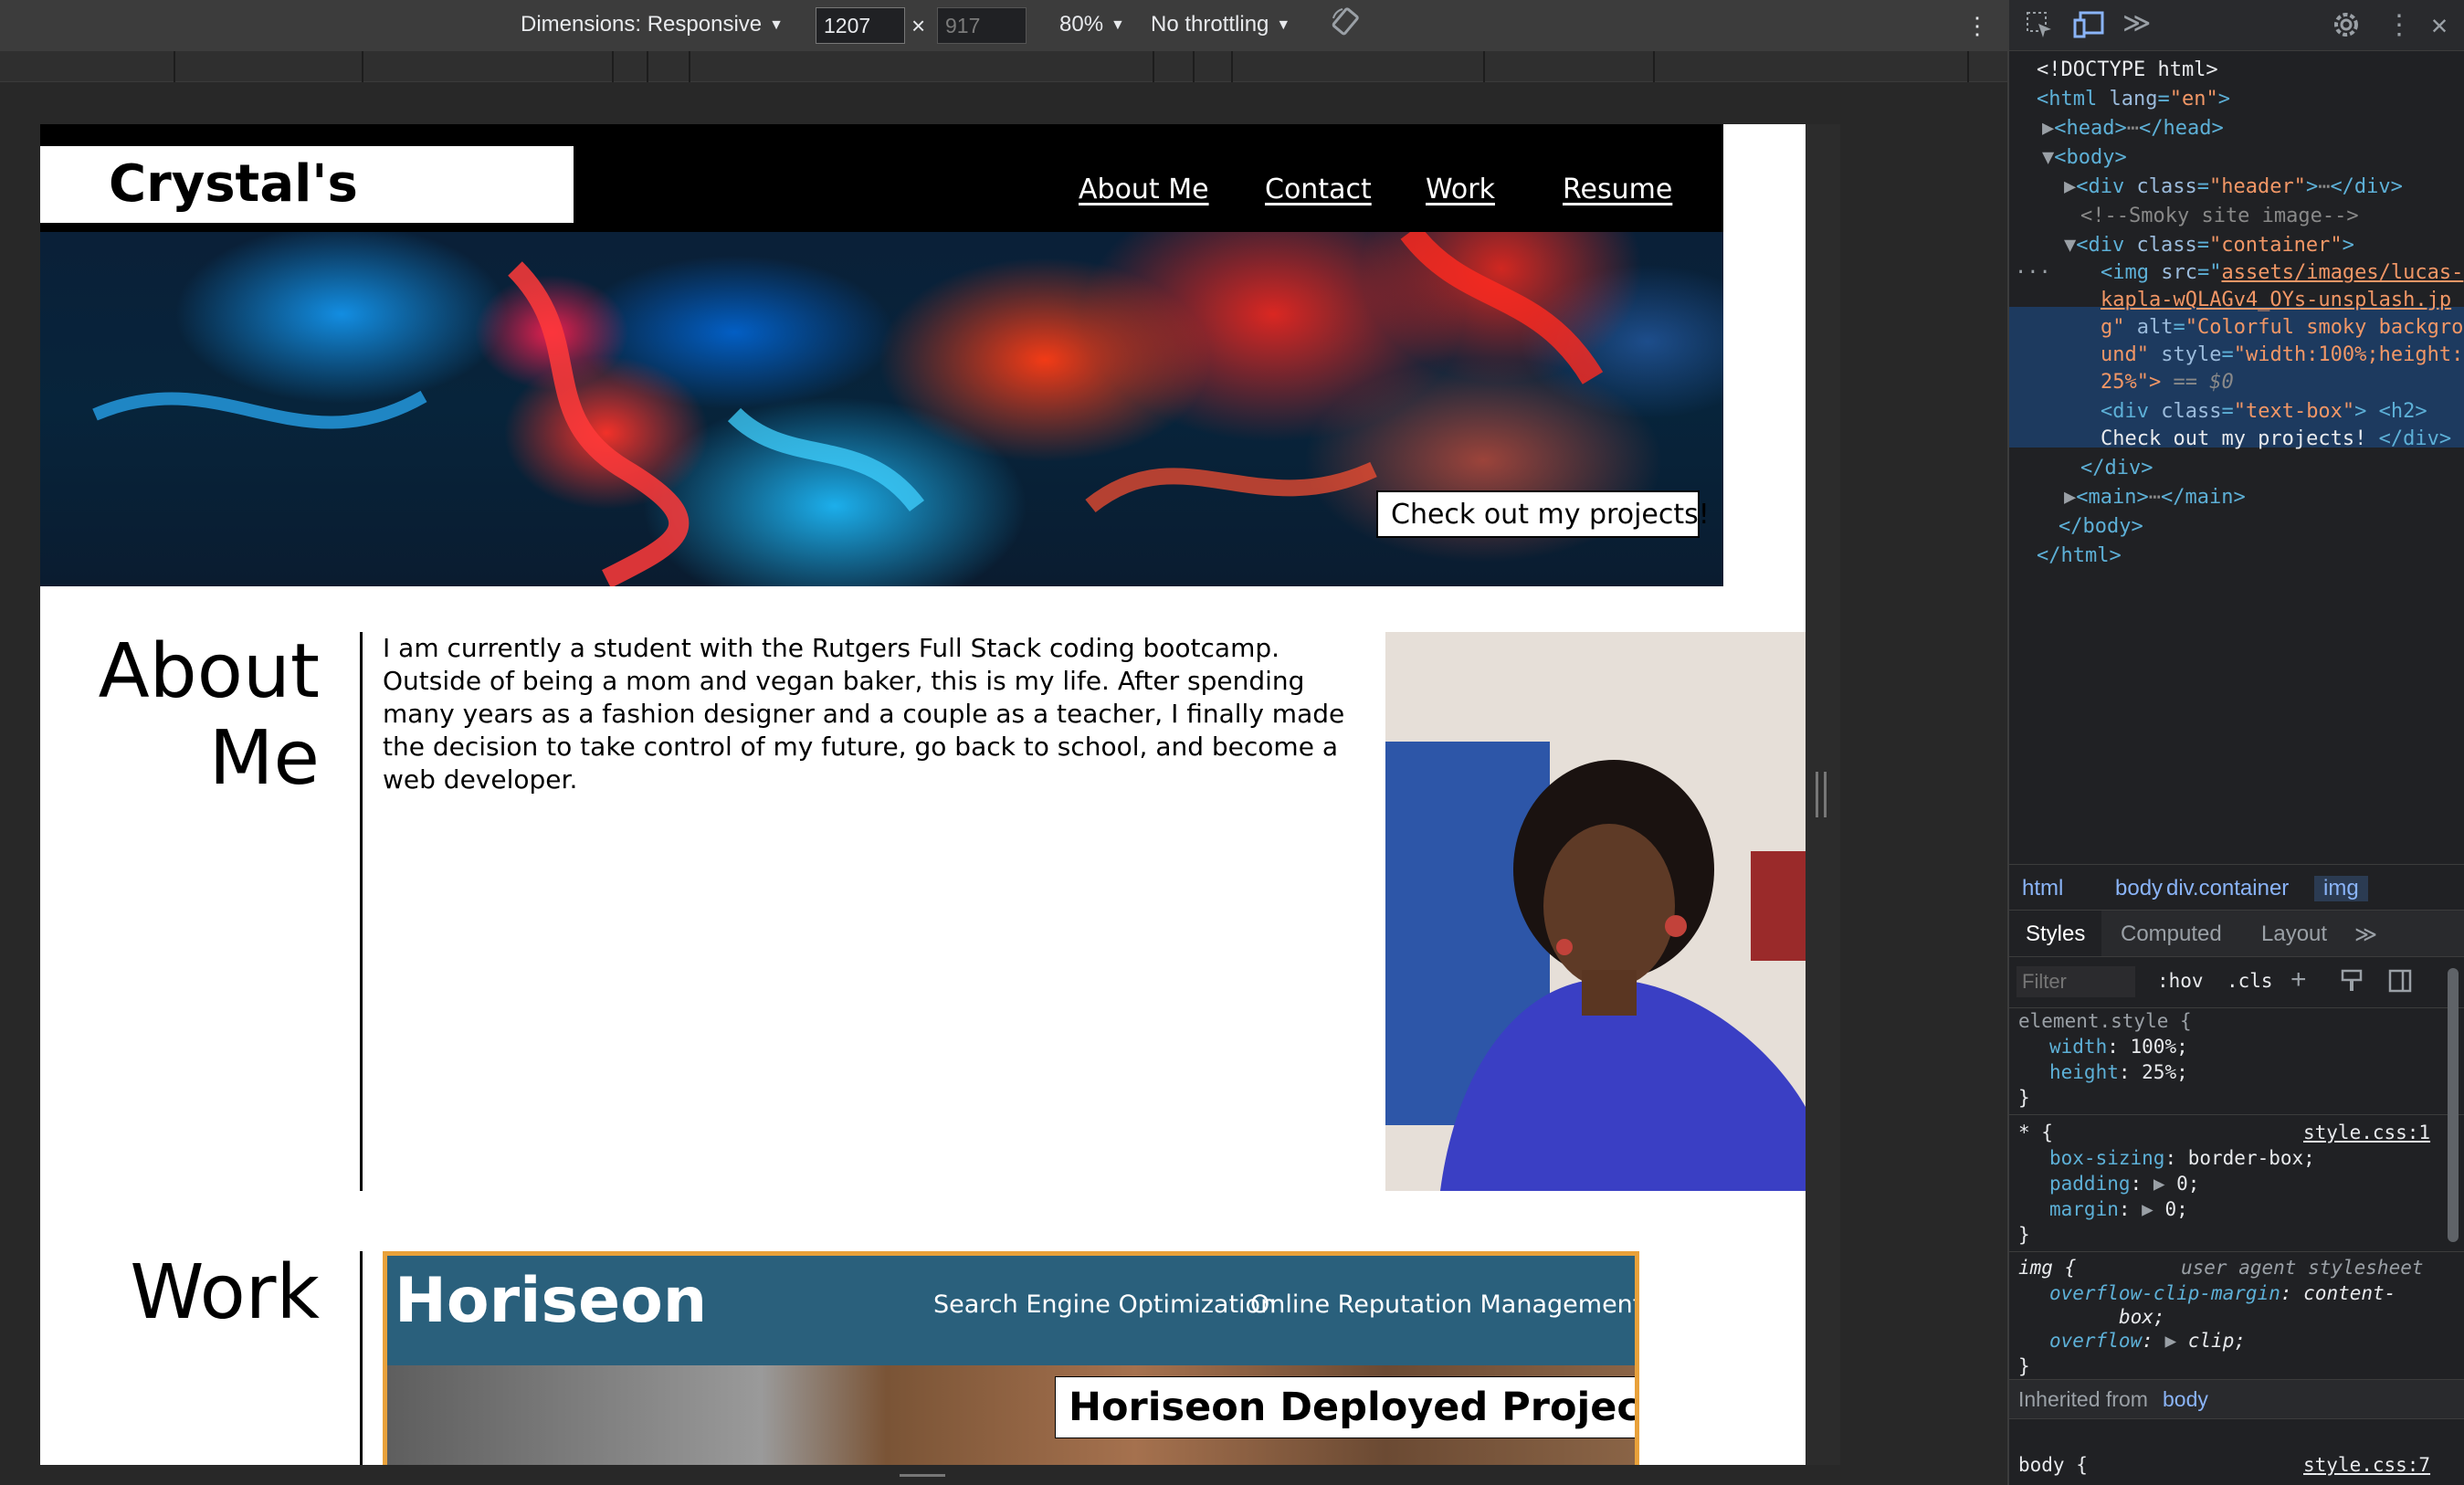  What do you see at coordinates (2264, 412) in the screenshot?
I see `dom-text-box-line1: <div class="text-box"> <h2>` at bounding box center [2264, 412].